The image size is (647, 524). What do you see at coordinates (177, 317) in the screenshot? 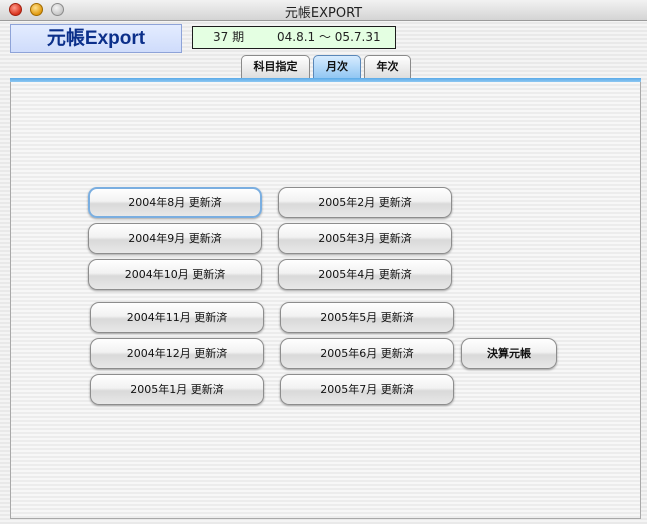
I see `month-button-2004-11: 2004年11月 更新済` at bounding box center [177, 317].